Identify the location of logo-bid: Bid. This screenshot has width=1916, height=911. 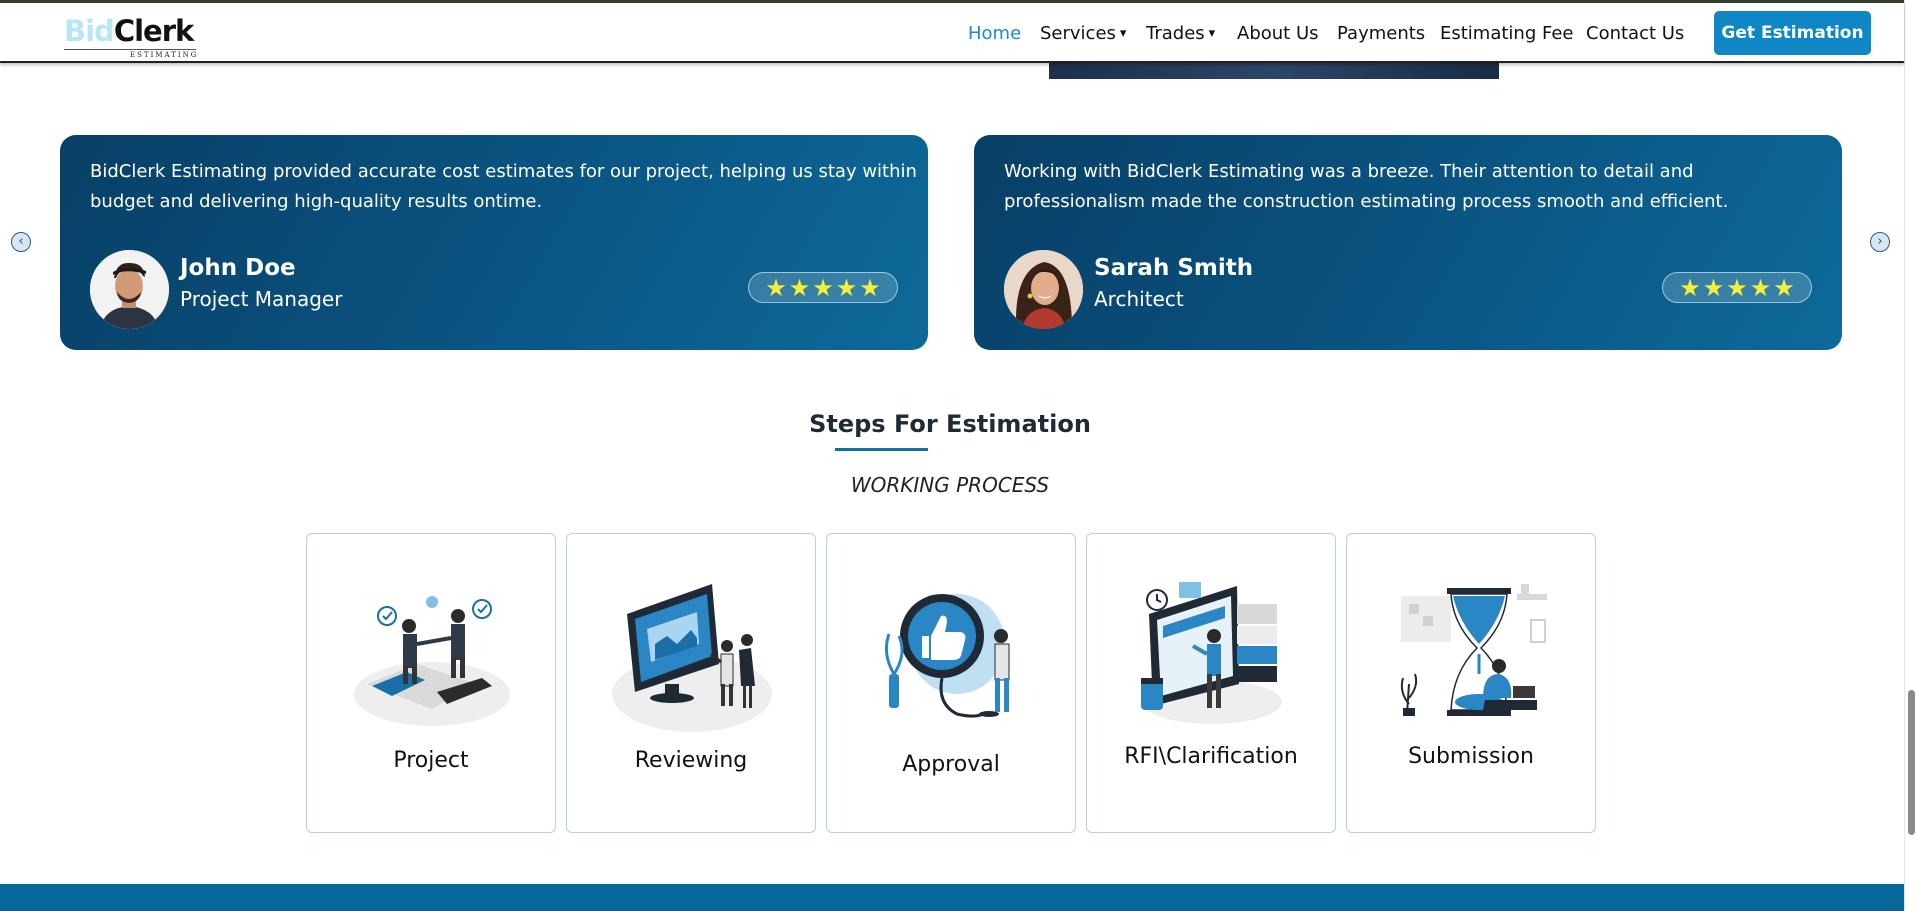
(89, 31).